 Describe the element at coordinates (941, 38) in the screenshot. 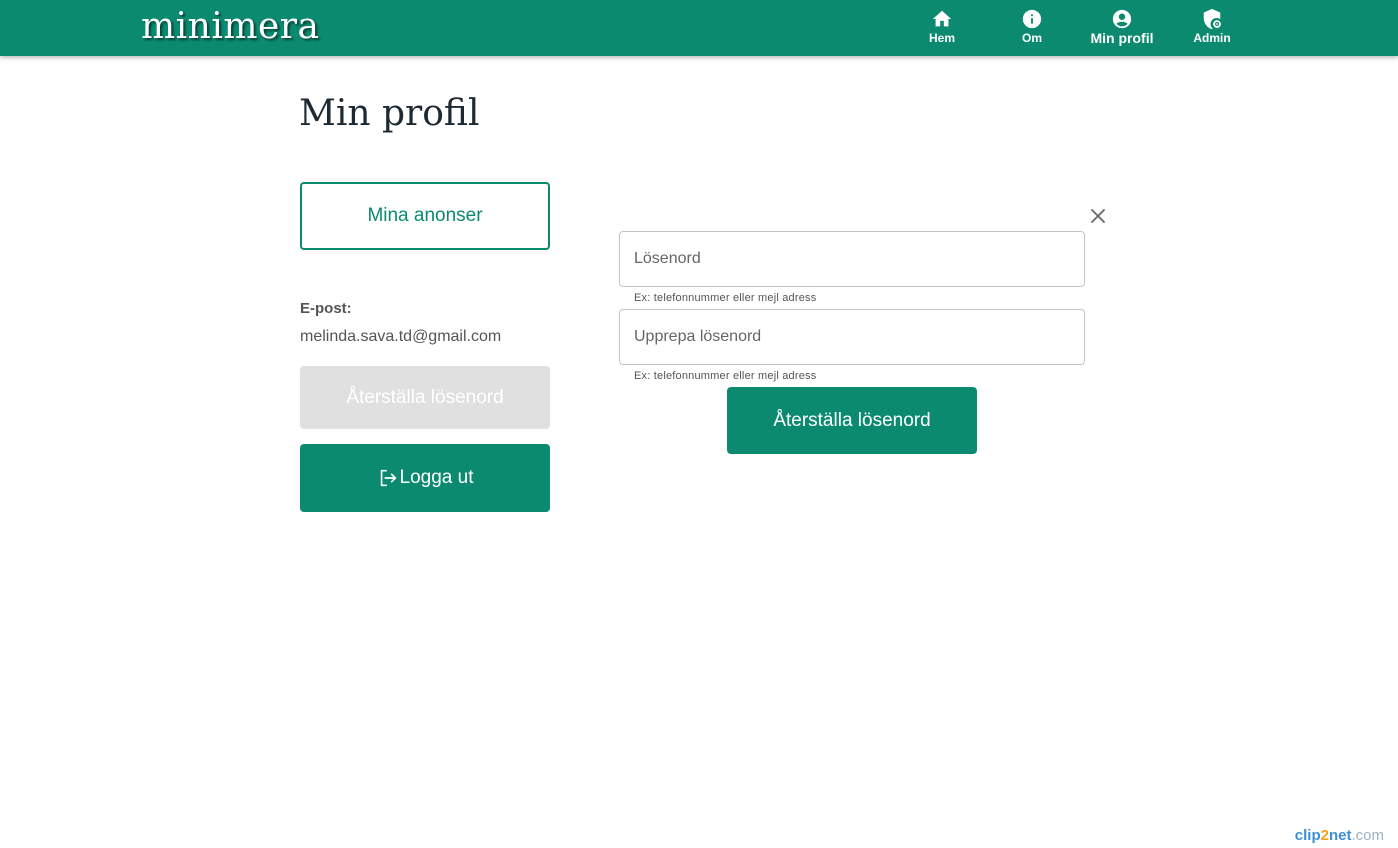

I see `nav-home-label: Hem` at that location.